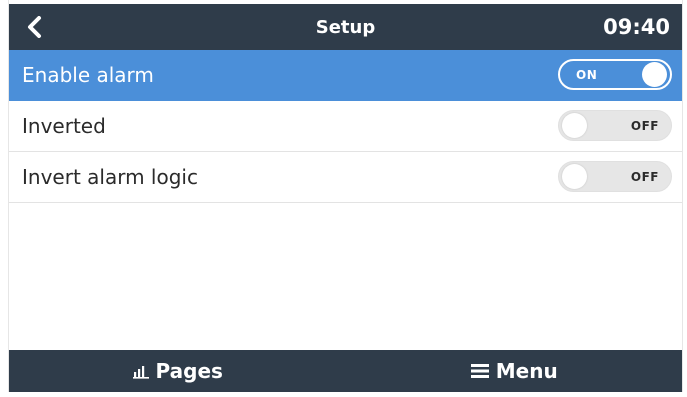 The height and width of the screenshot is (397, 687). I want to click on hamburger-menu-icon, so click(480, 371).